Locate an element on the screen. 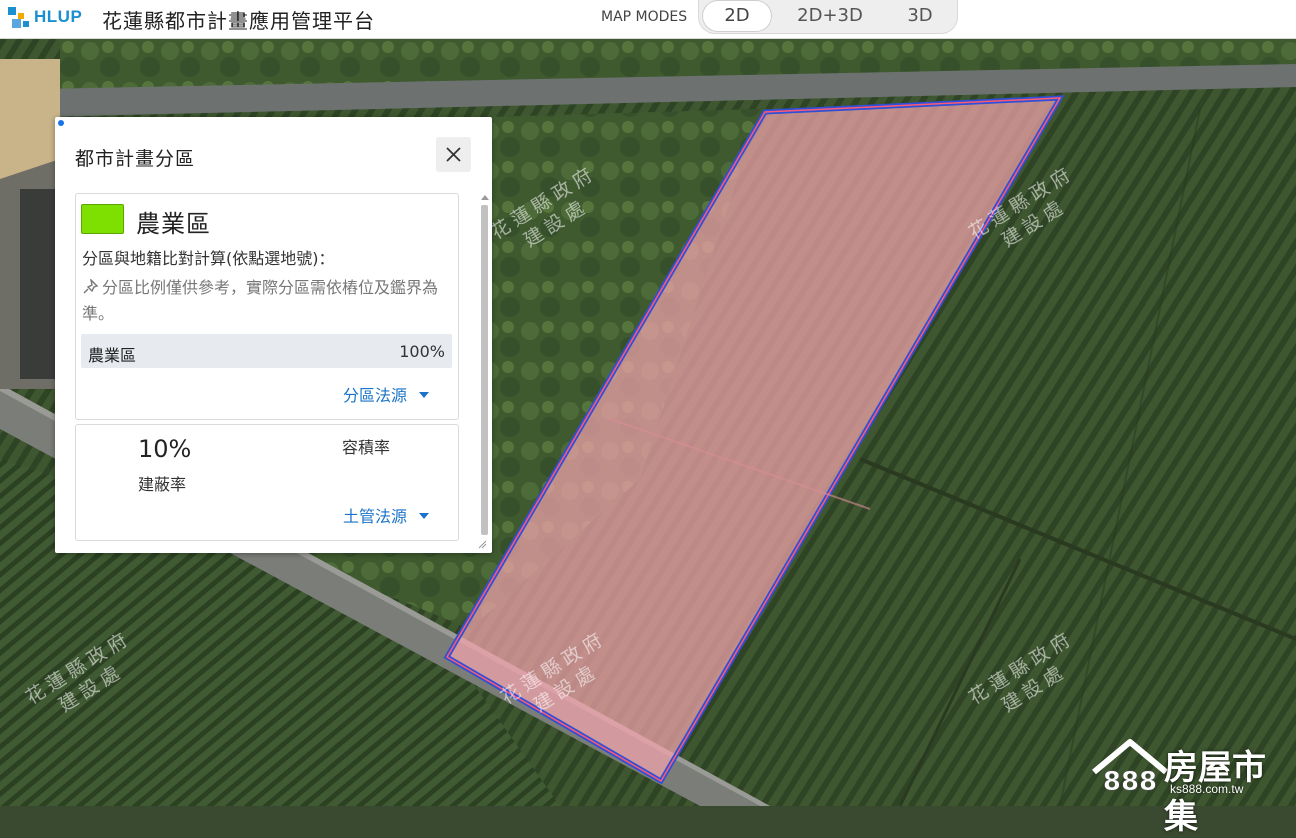  mode-2d3d-button: 2D+3D is located at coordinates (830, 16).